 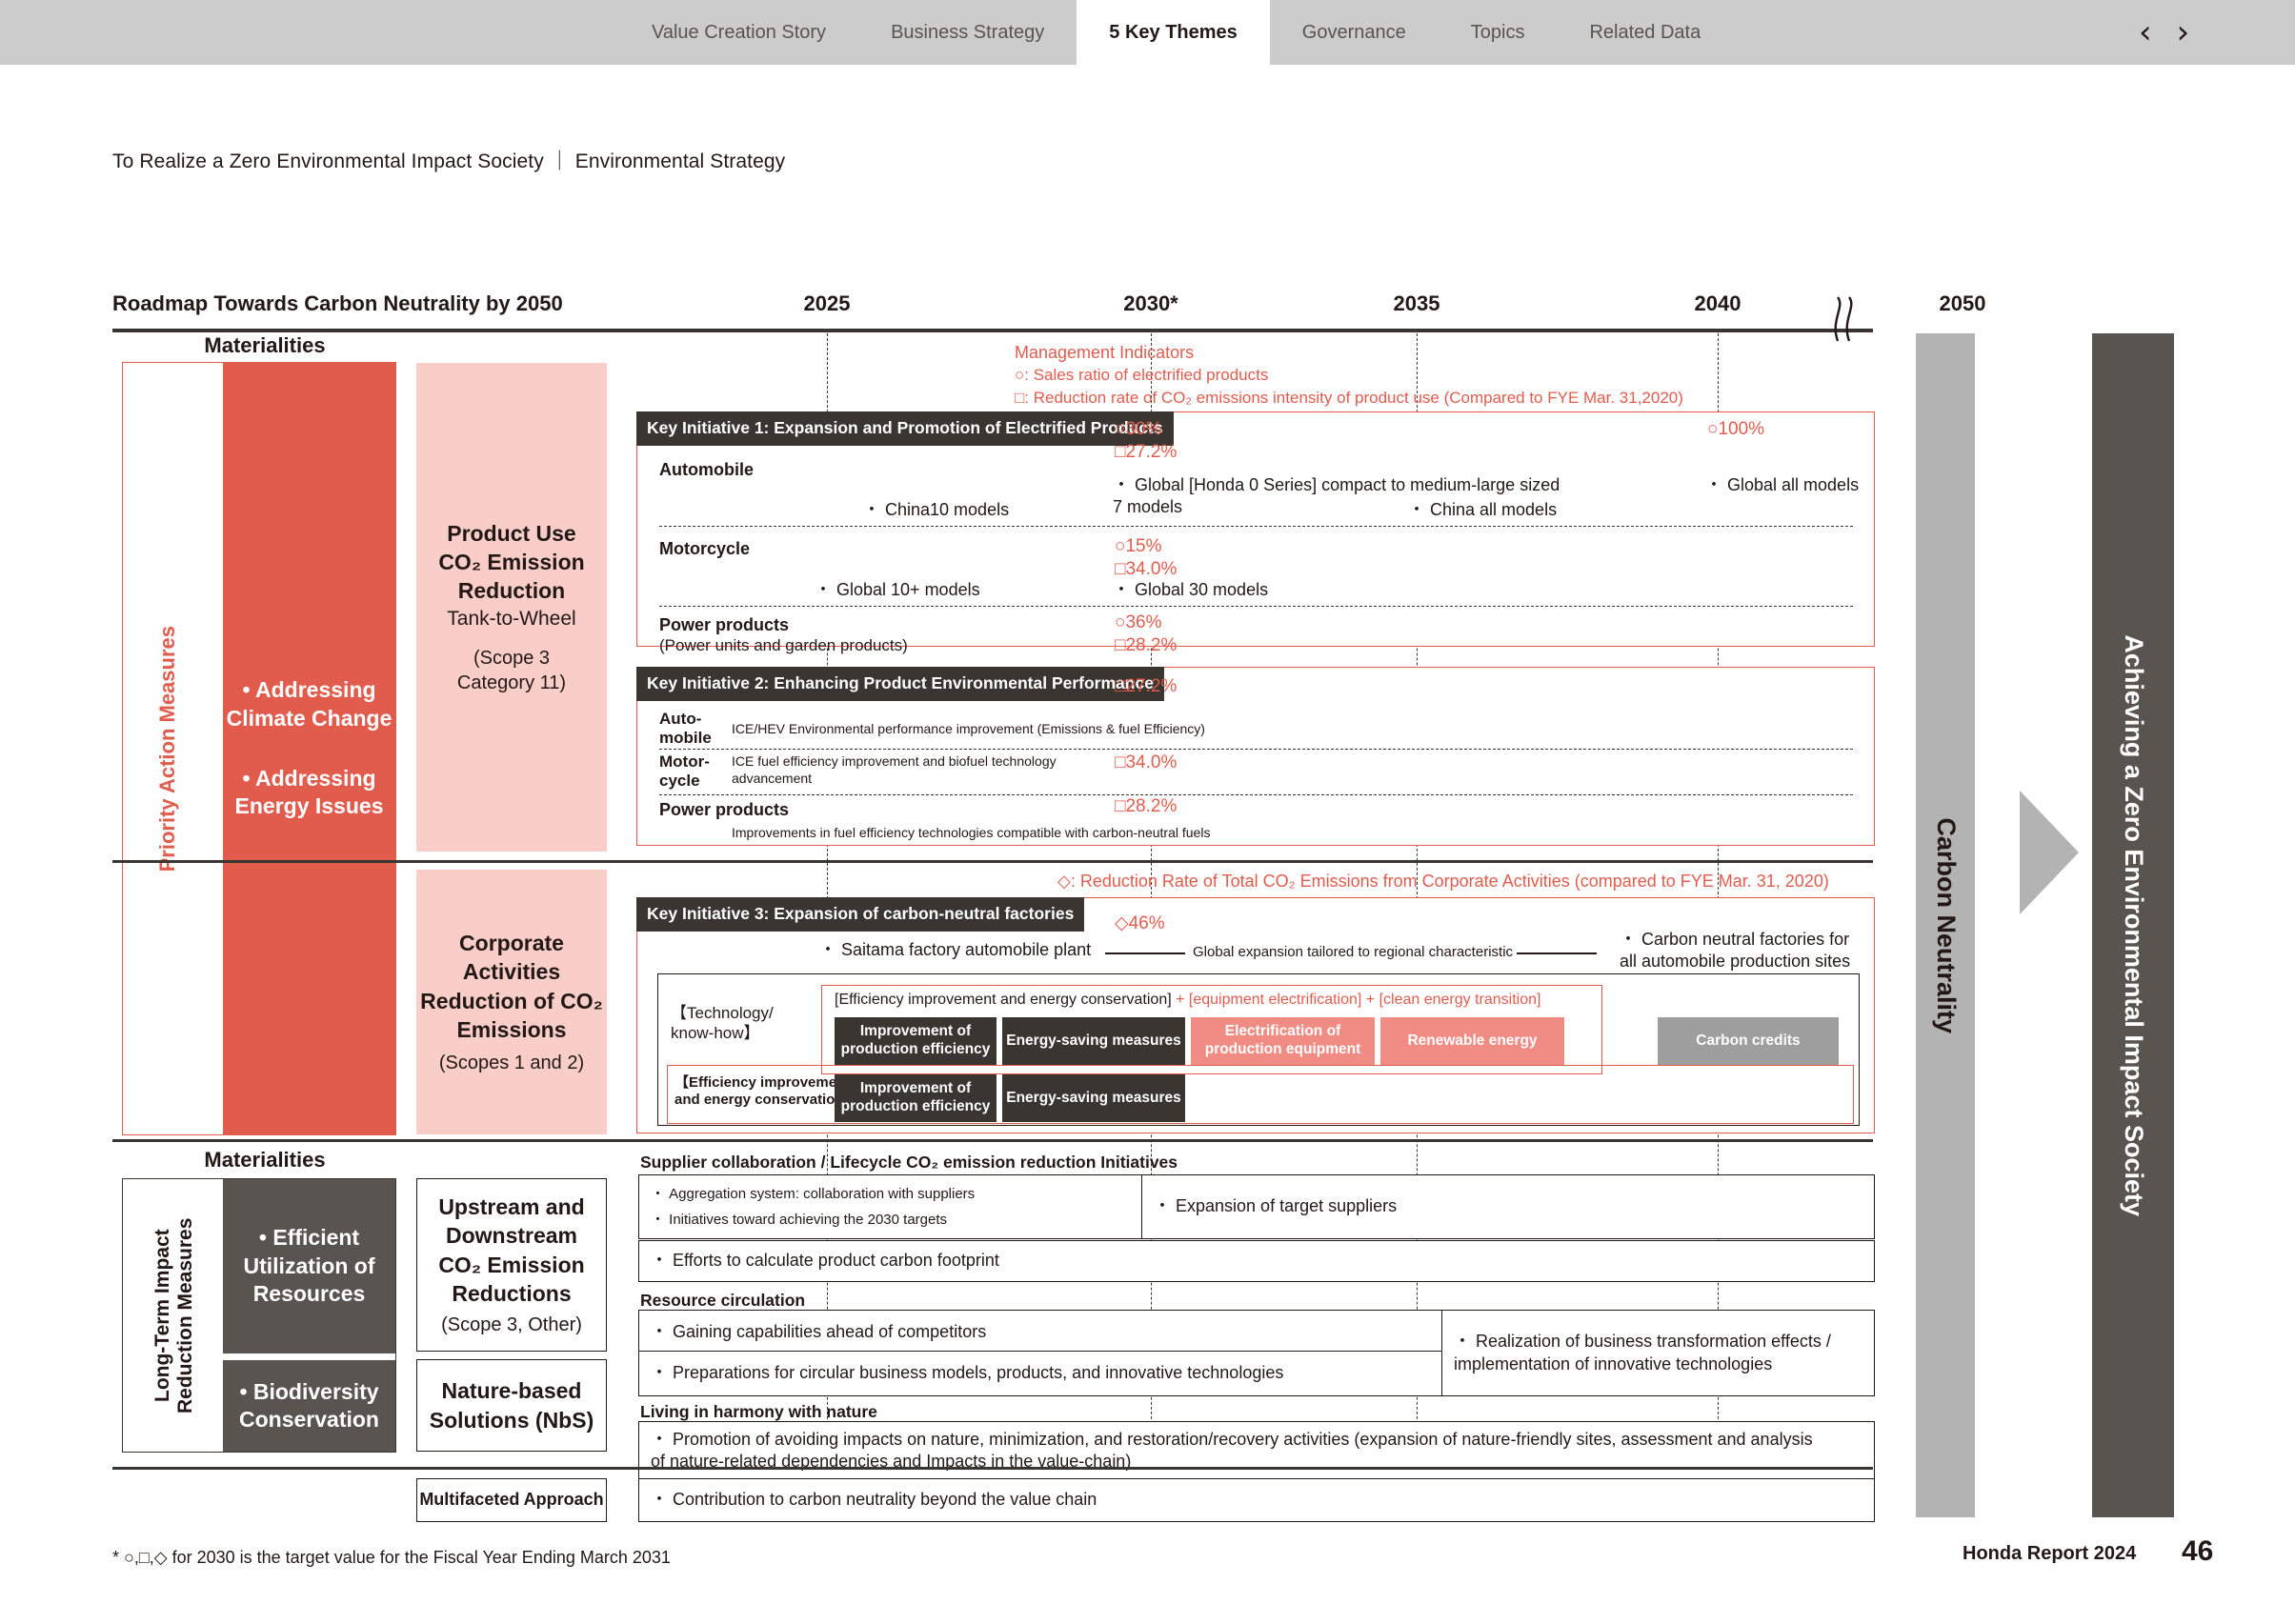 I want to click on tab-5-key-themes: 5 Key Themes, so click(x=1173, y=32).